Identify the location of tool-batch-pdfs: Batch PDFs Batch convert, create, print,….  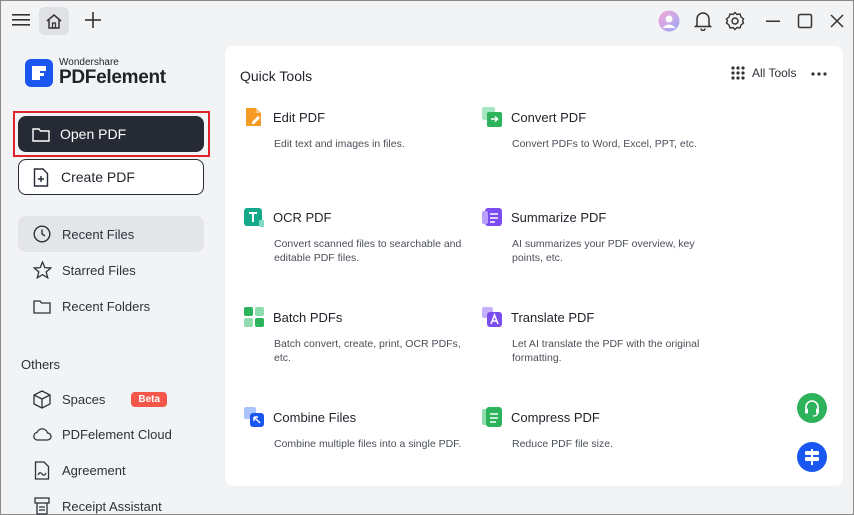
(353, 335).